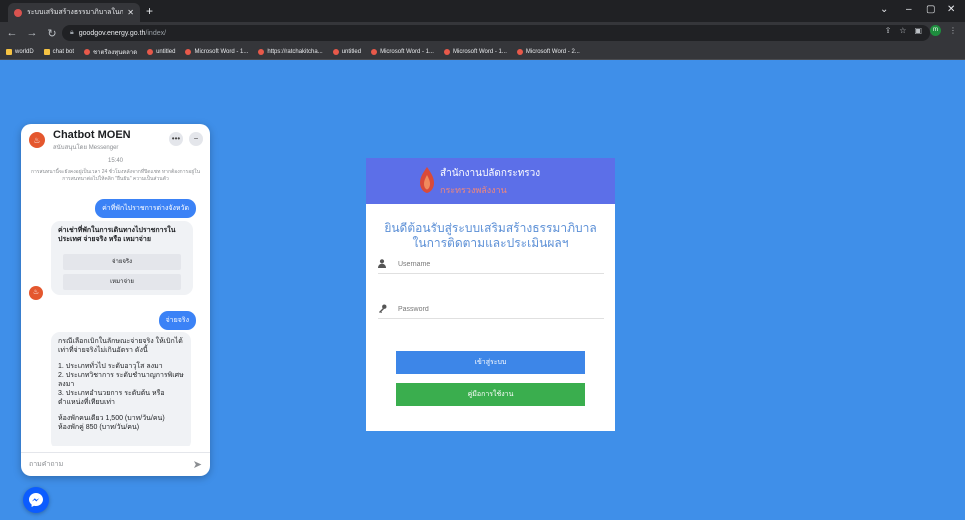 The width and height of the screenshot is (965, 520). What do you see at coordinates (63, 51) in the screenshot?
I see `bookmark-label: chat bot` at bounding box center [63, 51].